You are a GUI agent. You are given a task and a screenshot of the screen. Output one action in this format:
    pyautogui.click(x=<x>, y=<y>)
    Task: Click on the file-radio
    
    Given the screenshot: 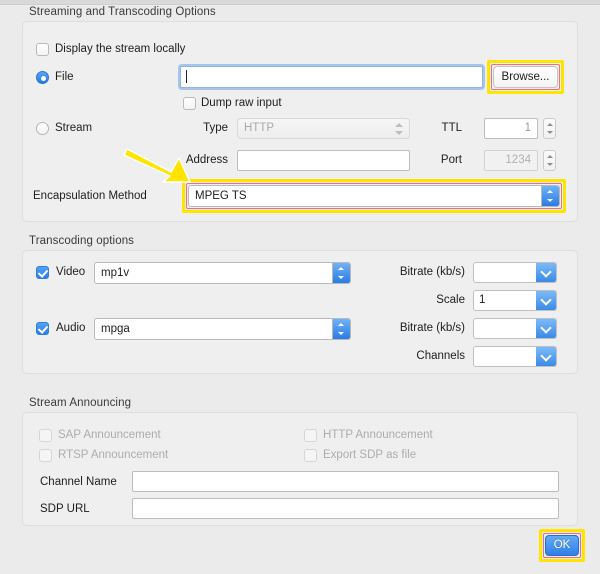 What is the action you would take?
    pyautogui.click(x=42, y=77)
    